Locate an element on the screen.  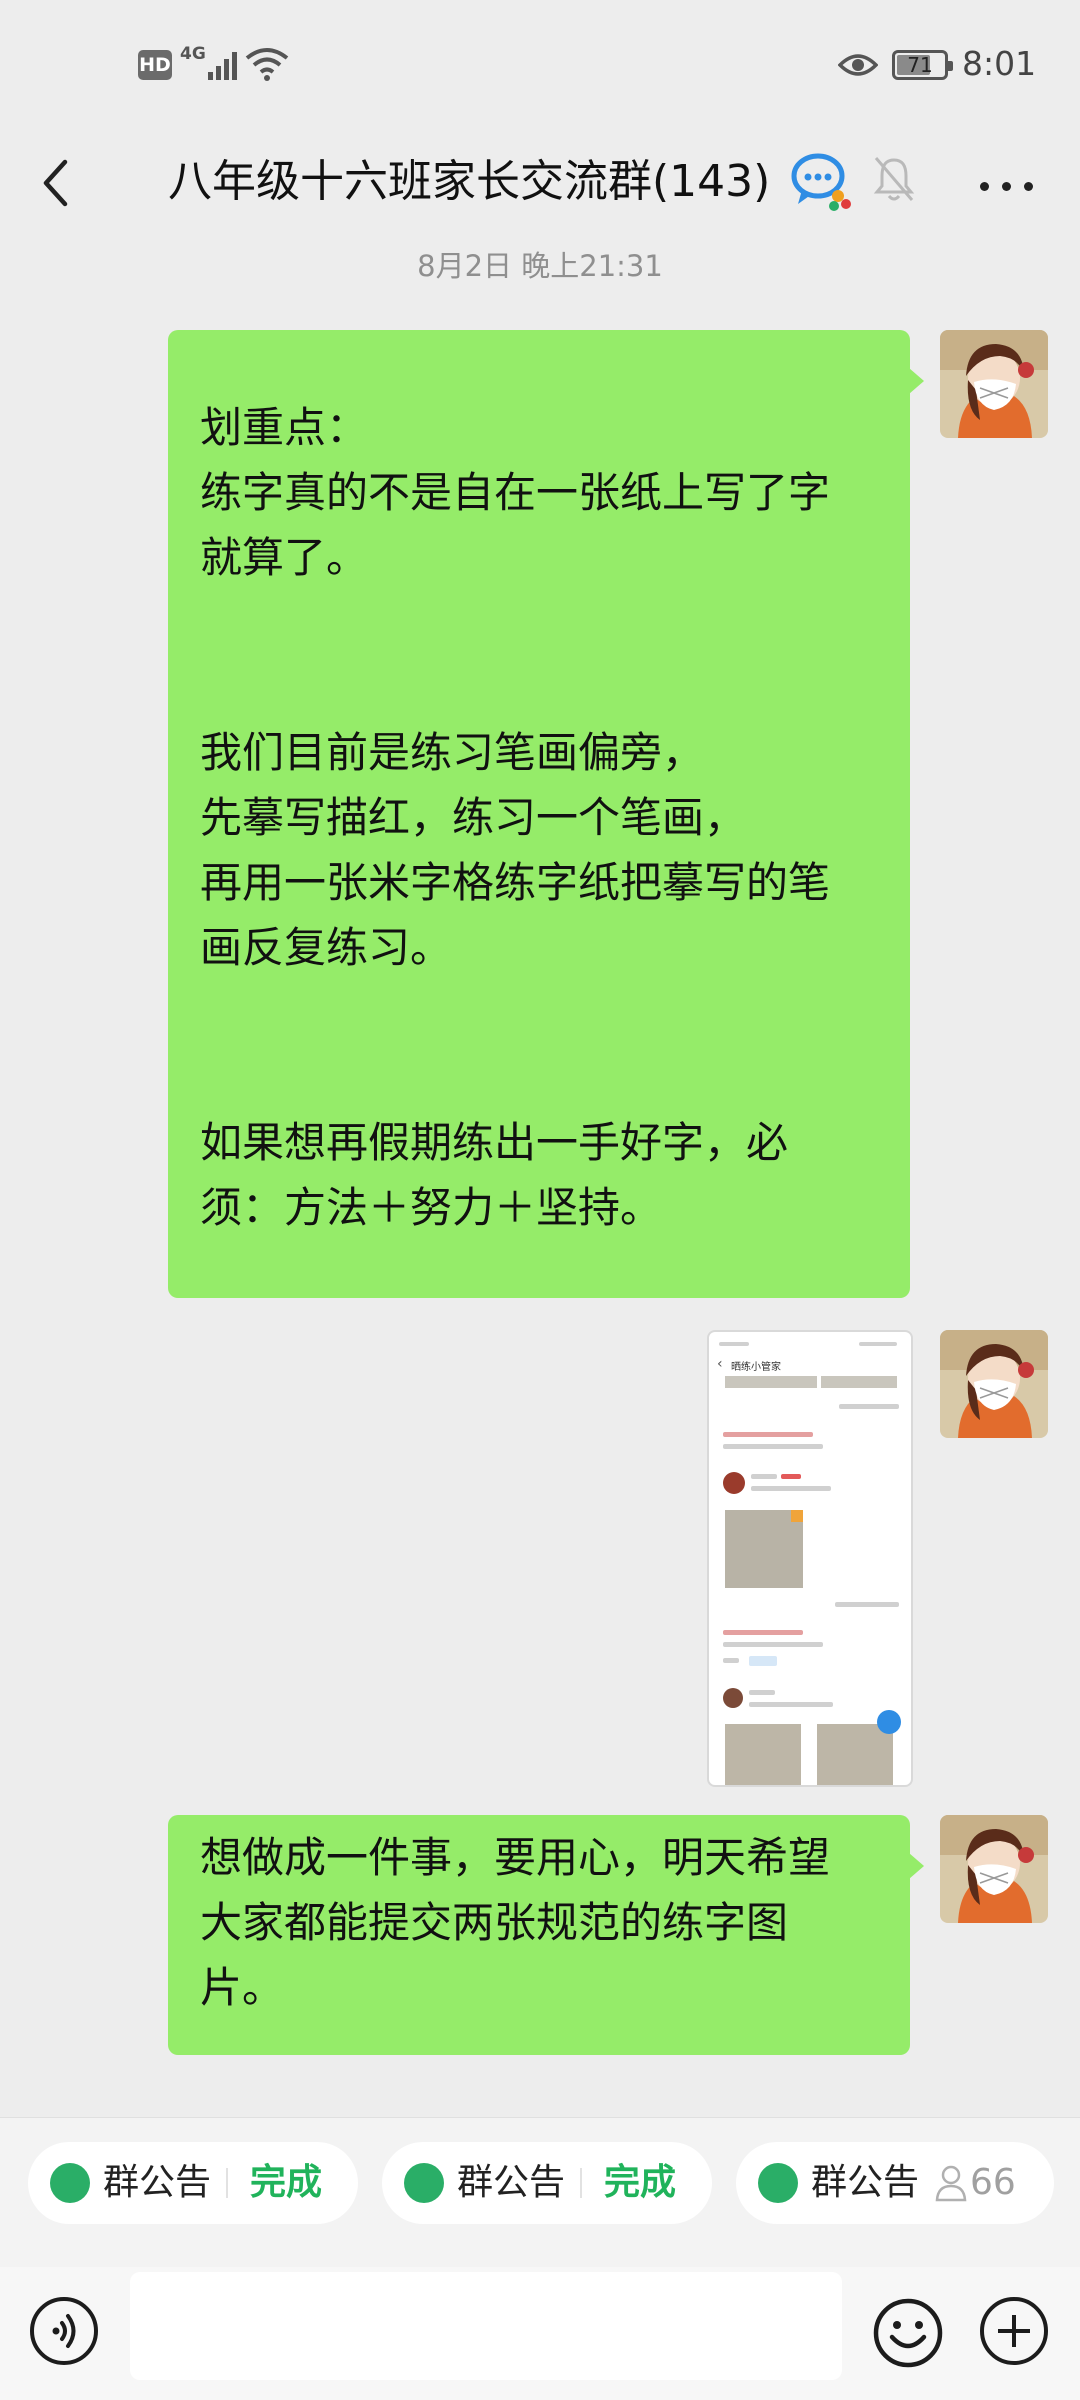
shared-screenshot-image: ‹ 晒练小管家 is located at coordinates (810, 1558).